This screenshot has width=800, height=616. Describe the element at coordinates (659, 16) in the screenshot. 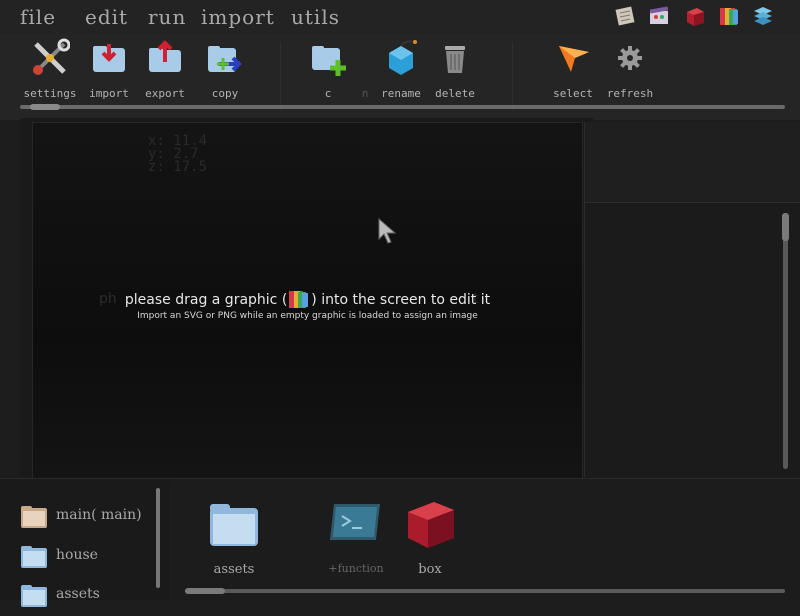

I see `film-icon` at that location.